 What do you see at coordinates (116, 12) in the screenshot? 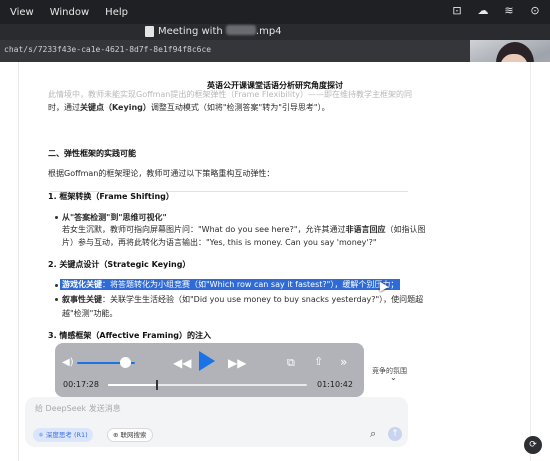
I see `menu-help: Help` at bounding box center [116, 12].